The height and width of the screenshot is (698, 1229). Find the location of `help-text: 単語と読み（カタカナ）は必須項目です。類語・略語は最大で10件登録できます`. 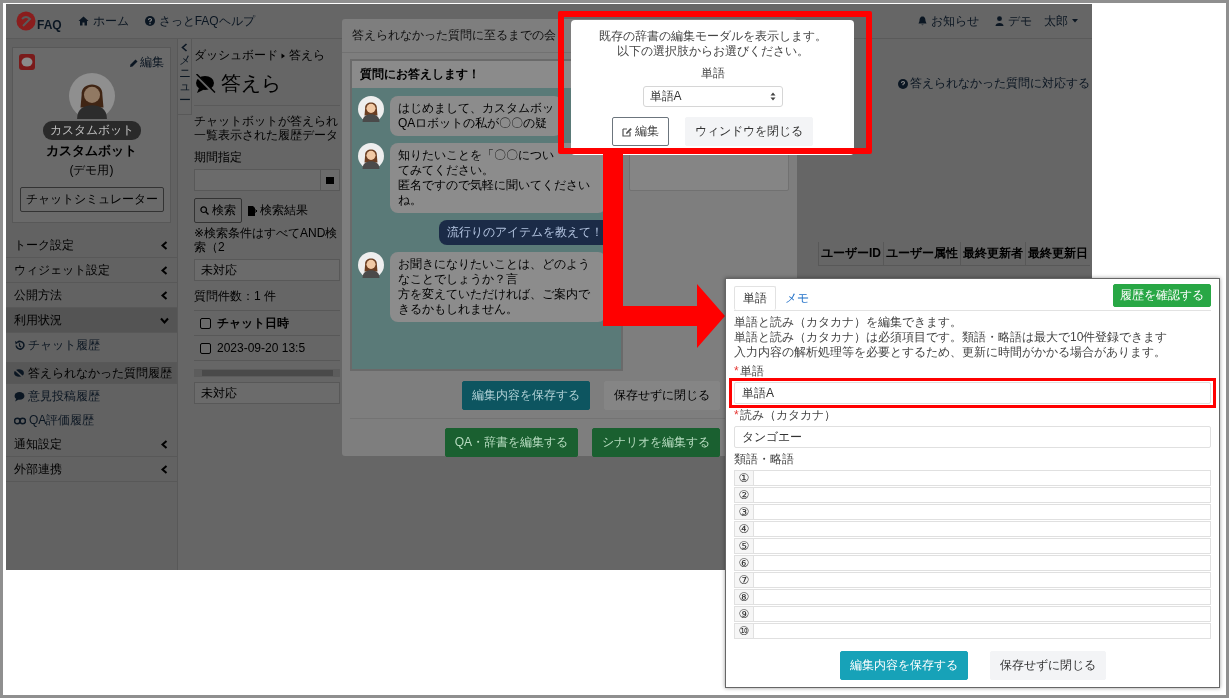

help-text: 単語と読み（カタカナ）は必須項目です。類語・略語は最大で10件登録できます is located at coordinates (951, 337).